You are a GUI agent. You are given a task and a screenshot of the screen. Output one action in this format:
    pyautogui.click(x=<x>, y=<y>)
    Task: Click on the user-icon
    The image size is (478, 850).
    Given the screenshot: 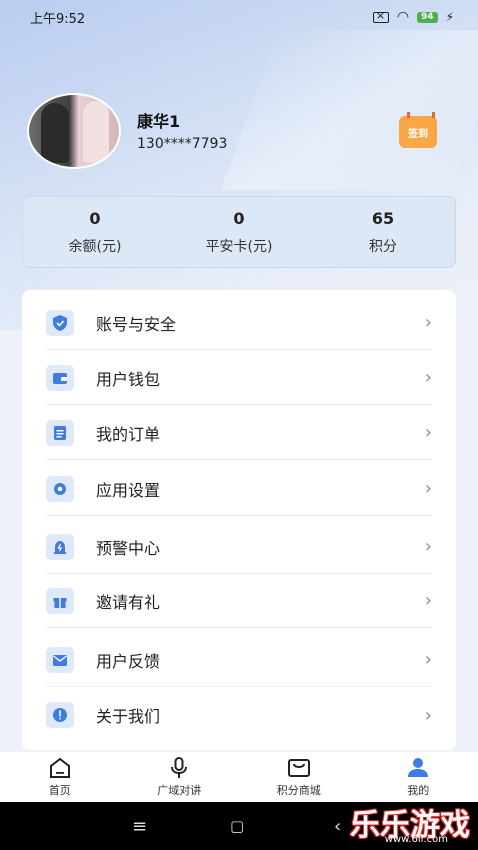 What is the action you would take?
    pyautogui.click(x=418, y=767)
    